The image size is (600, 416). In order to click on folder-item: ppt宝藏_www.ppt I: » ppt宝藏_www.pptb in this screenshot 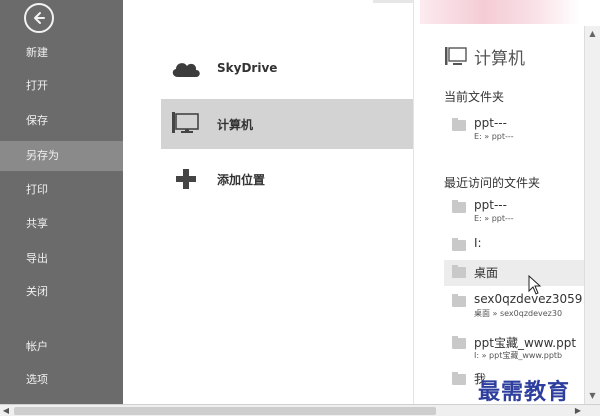, I will do `click(518, 349)`.